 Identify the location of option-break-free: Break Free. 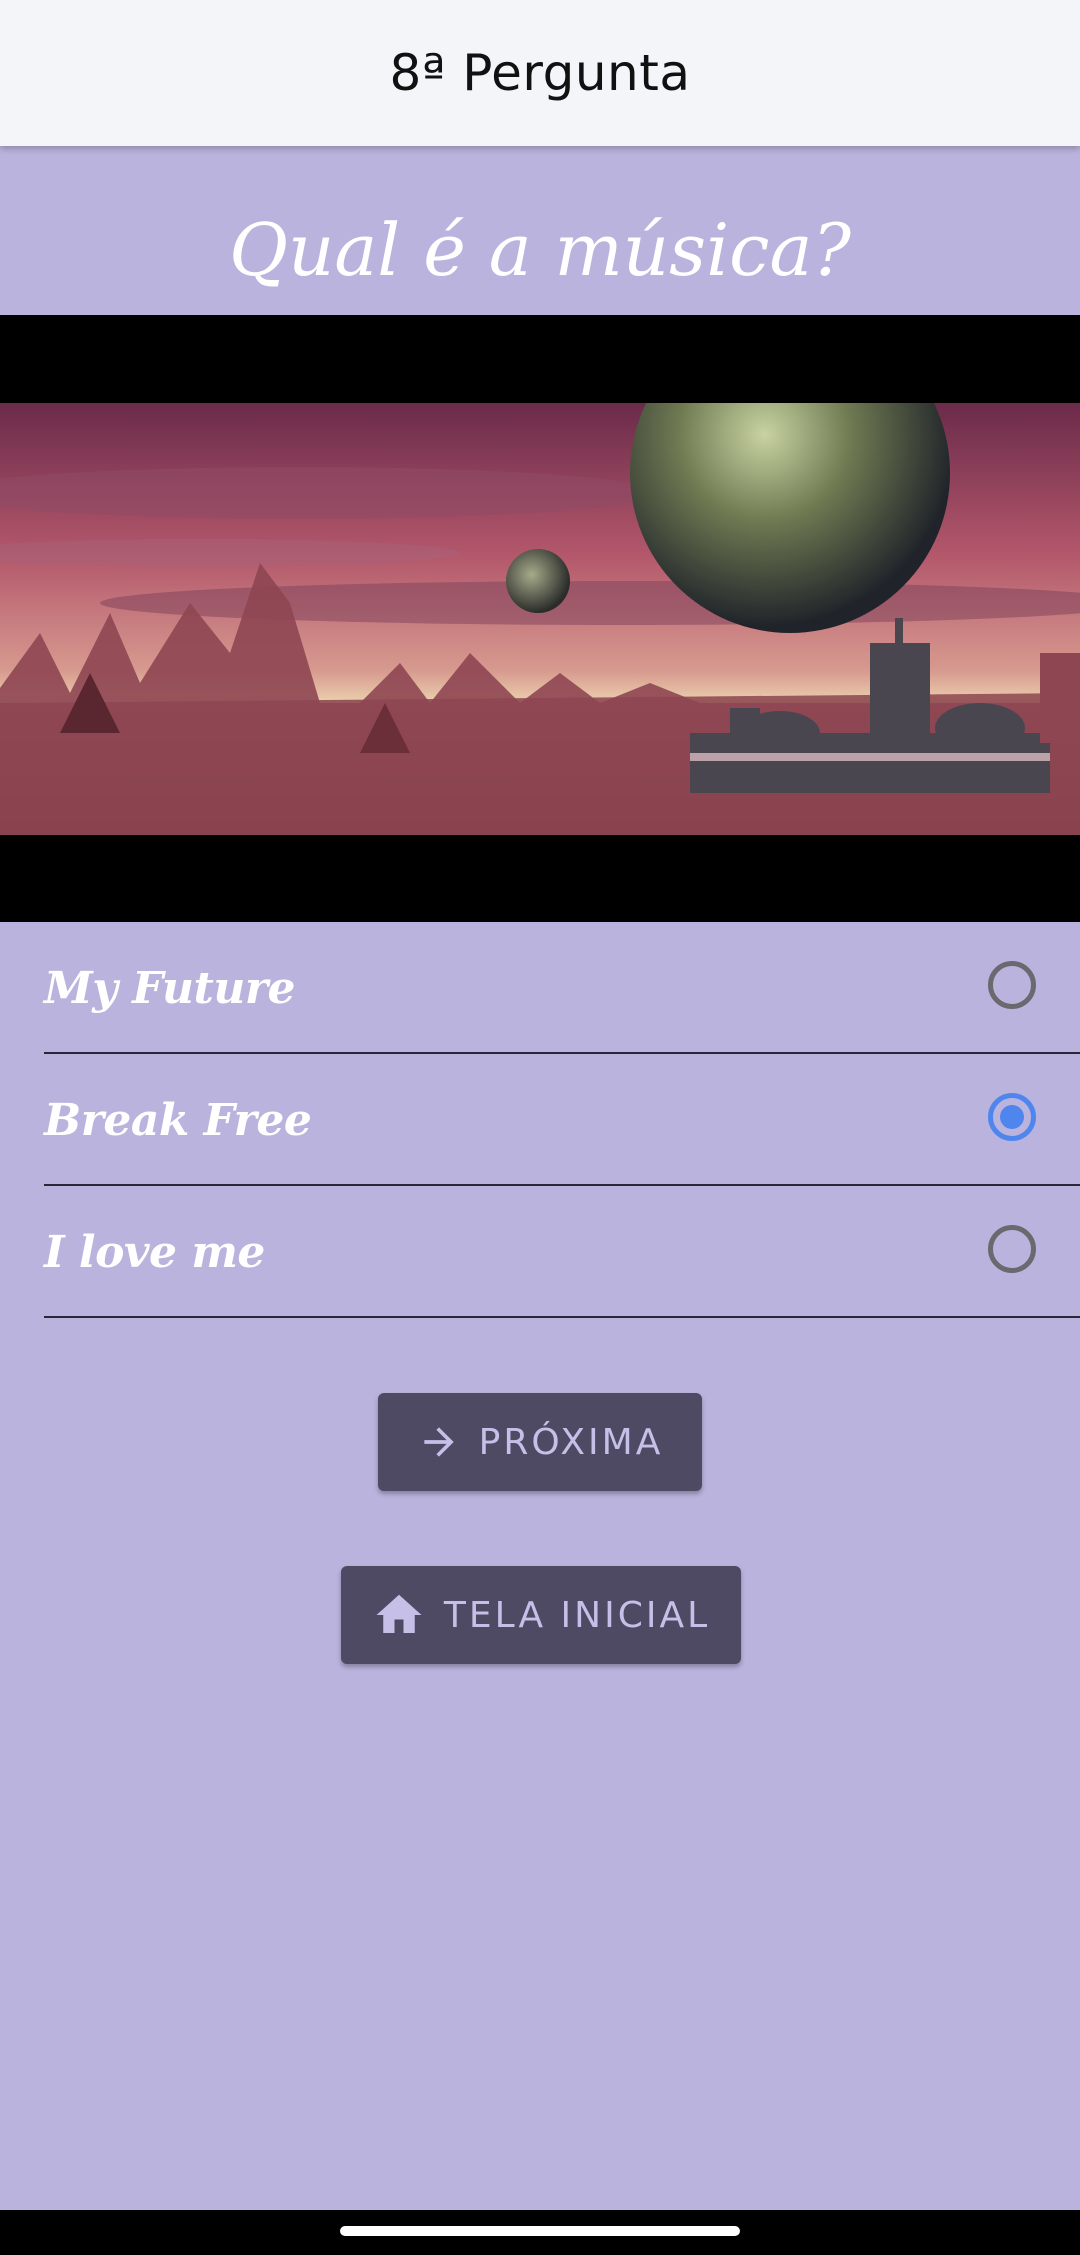
(540, 1120).